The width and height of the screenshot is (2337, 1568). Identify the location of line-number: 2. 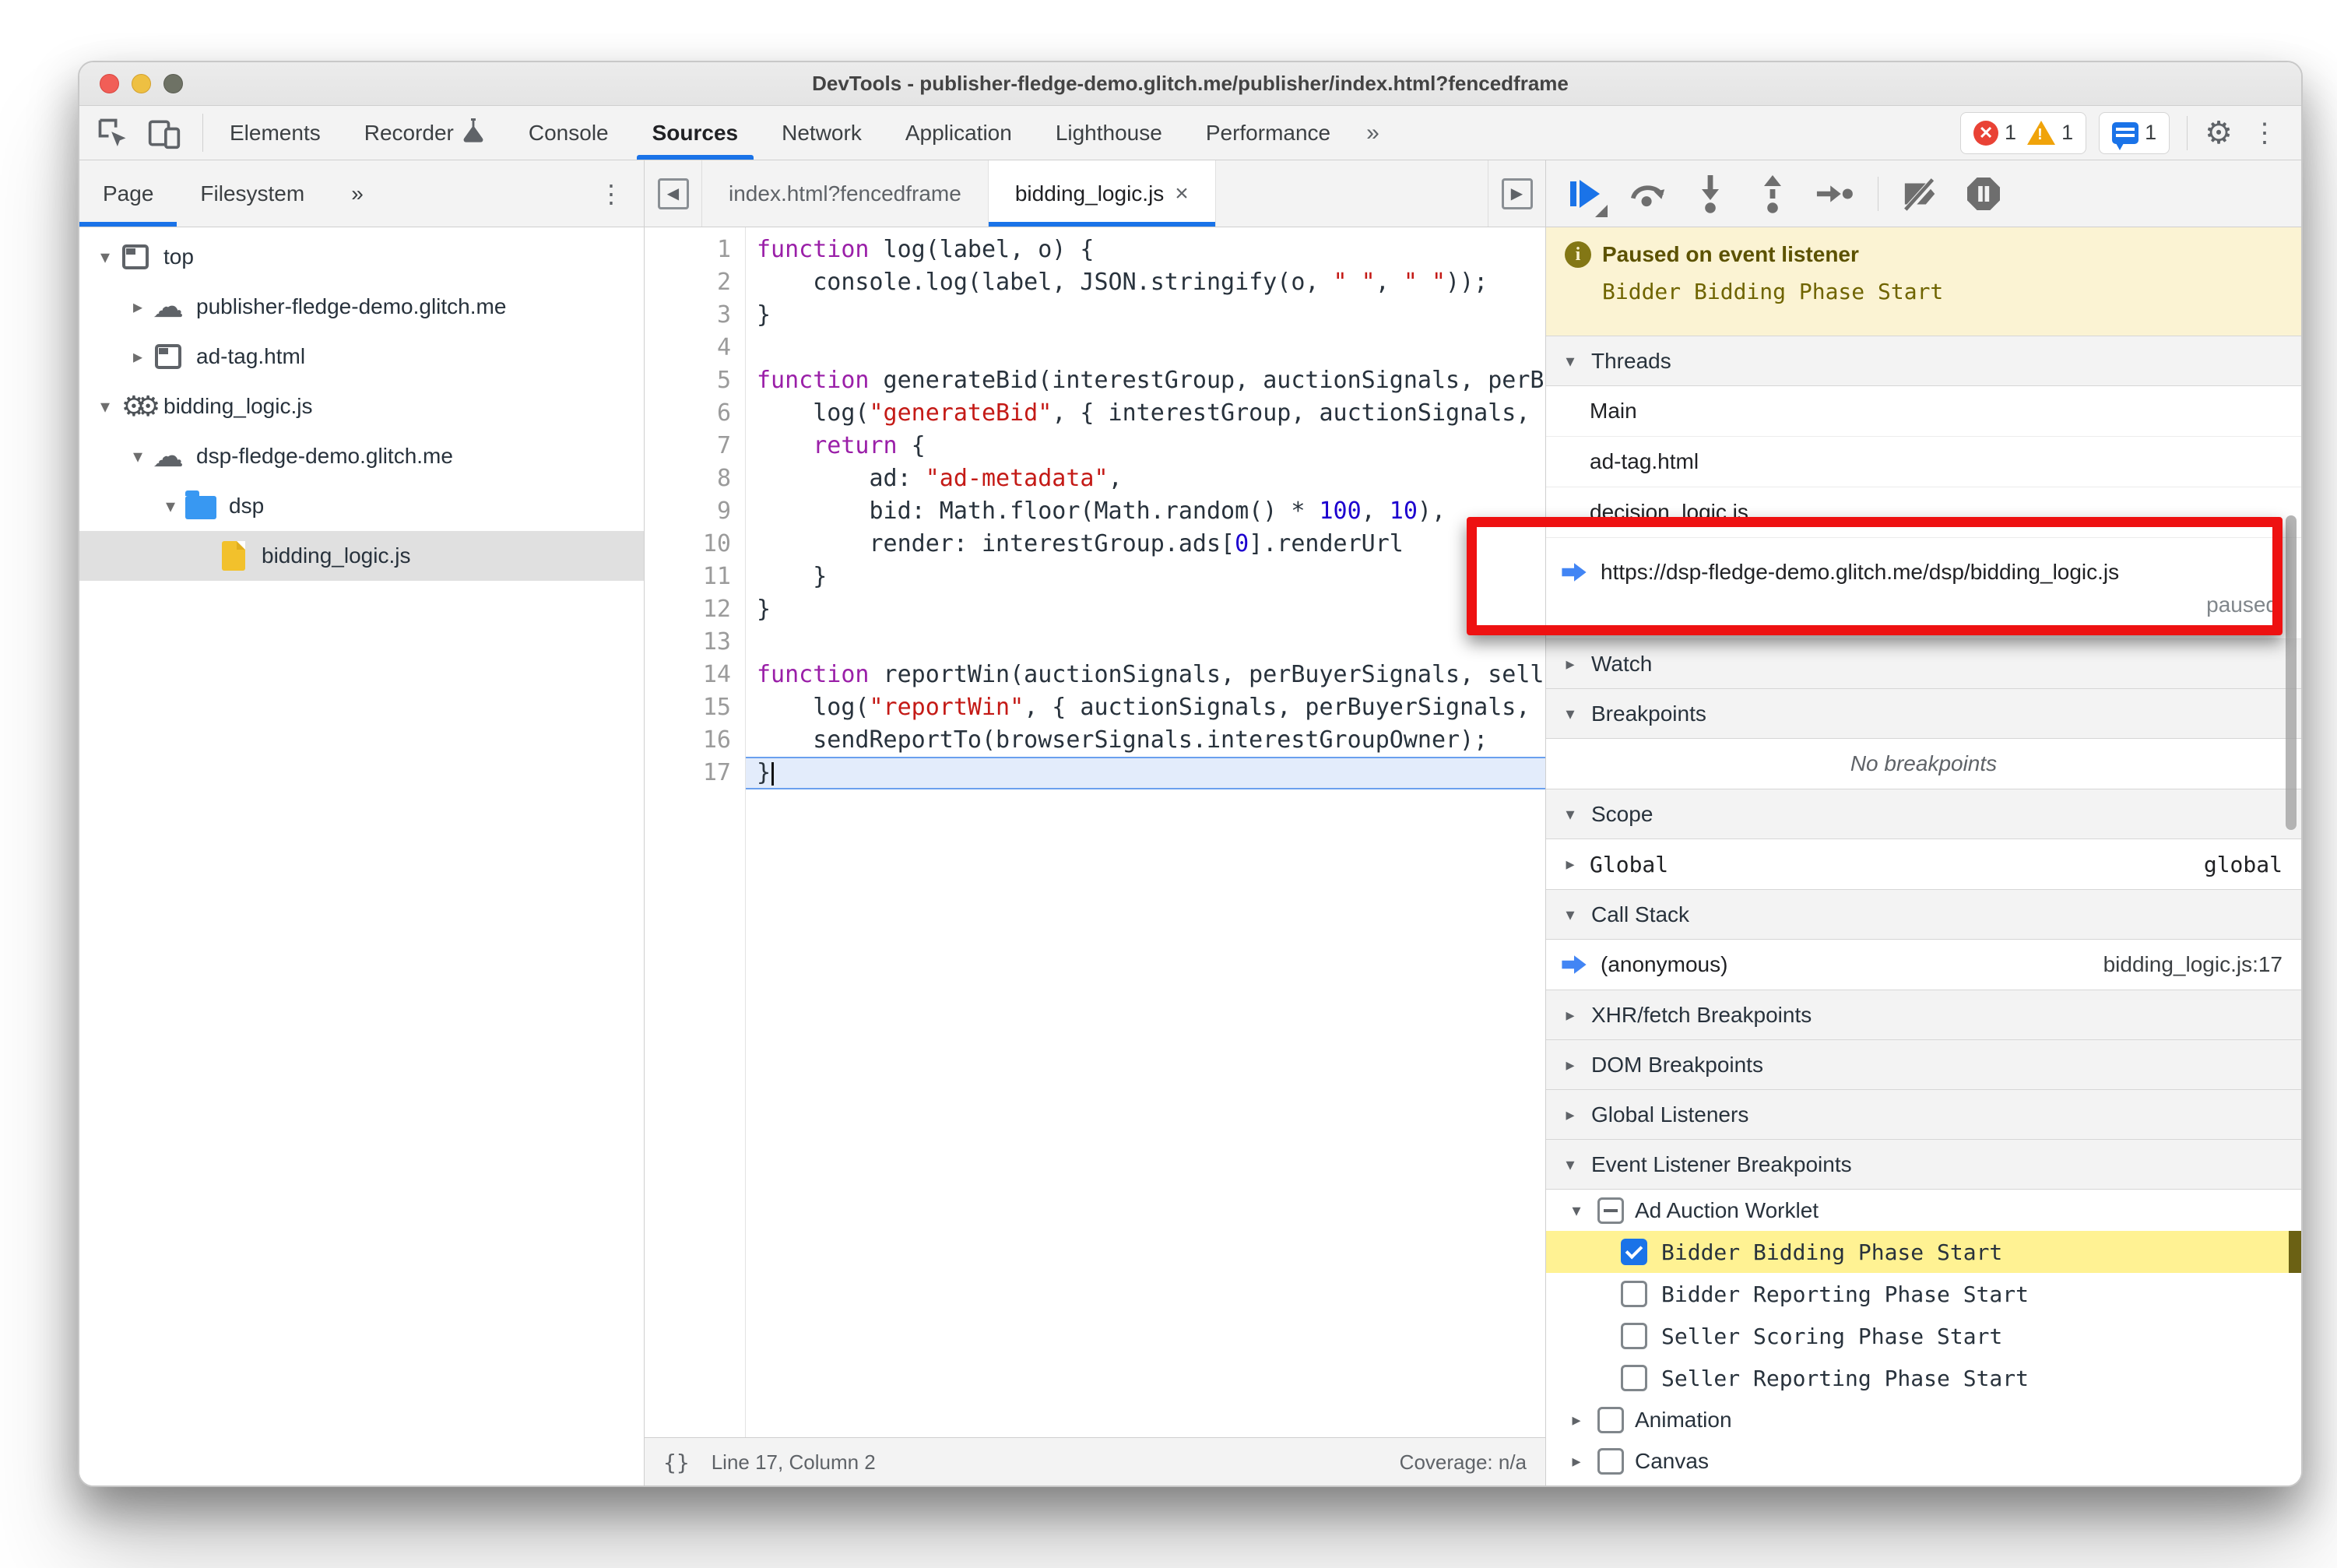
(695, 282).